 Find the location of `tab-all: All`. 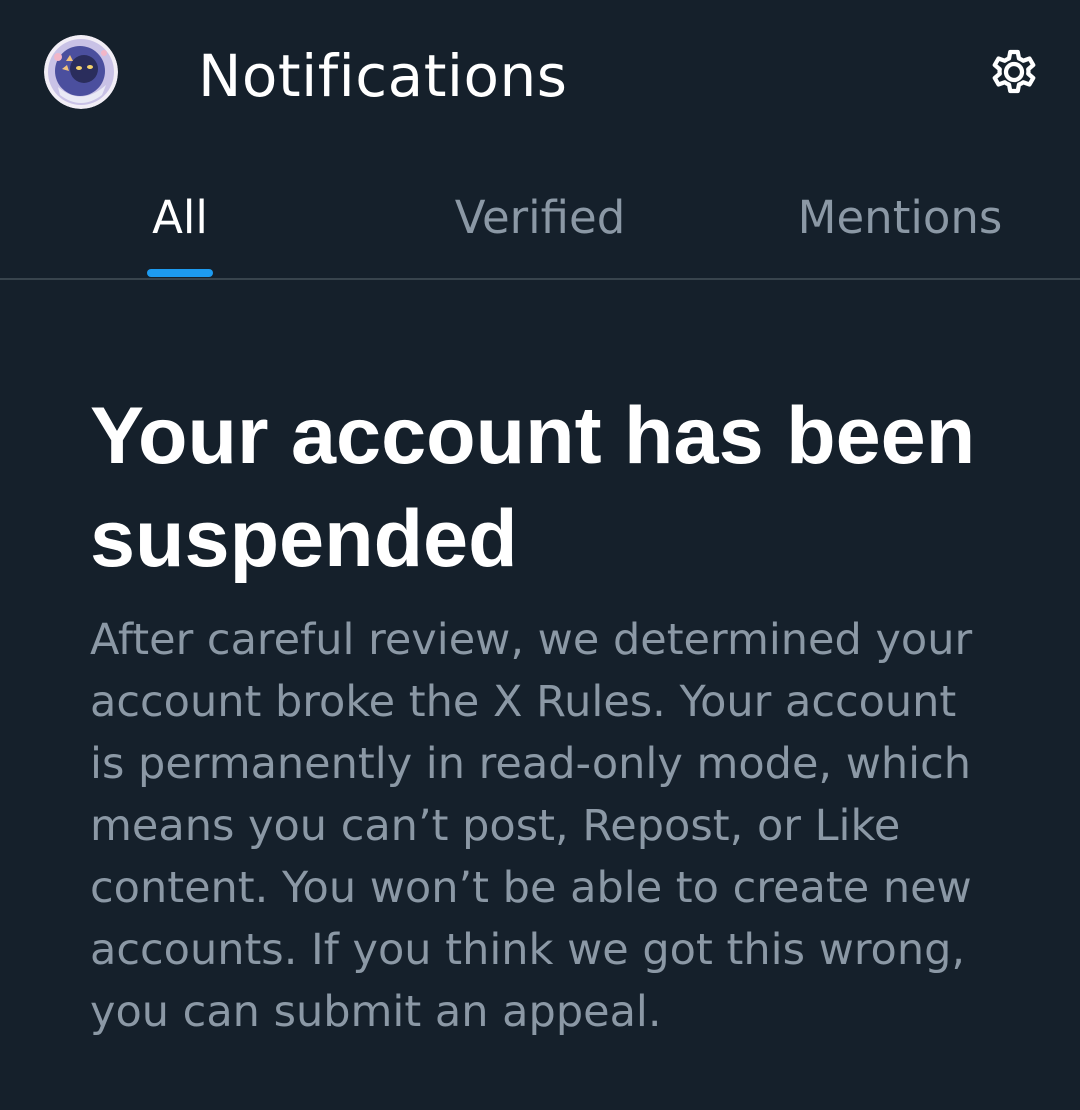

tab-all: All is located at coordinates (180, 219).